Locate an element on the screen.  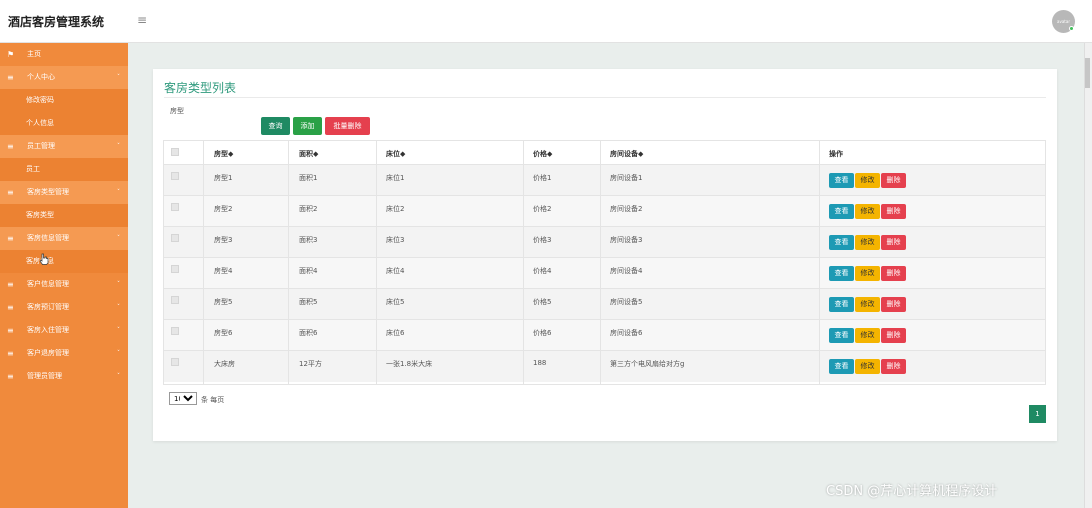
page-size-label: 条 每页 is located at coordinates (213, 400).